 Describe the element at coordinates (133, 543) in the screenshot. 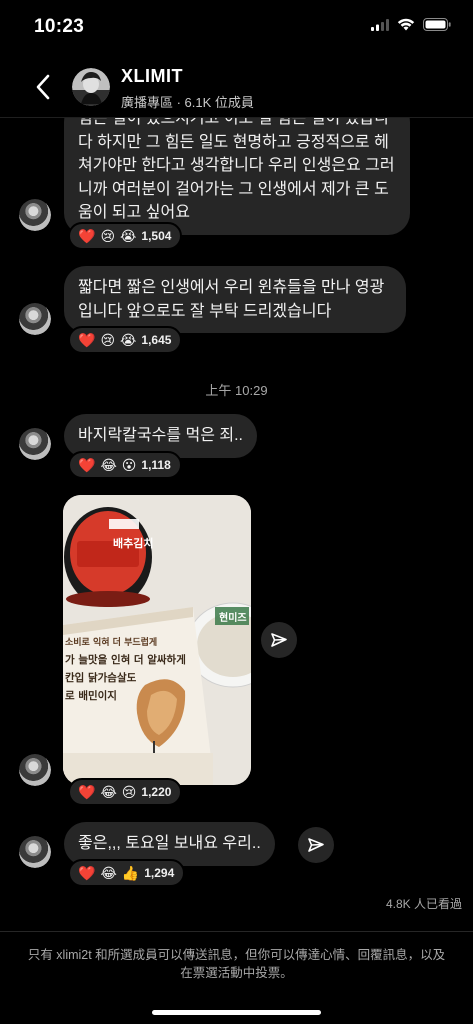

I see `kimchi-label: 배추김치` at that location.